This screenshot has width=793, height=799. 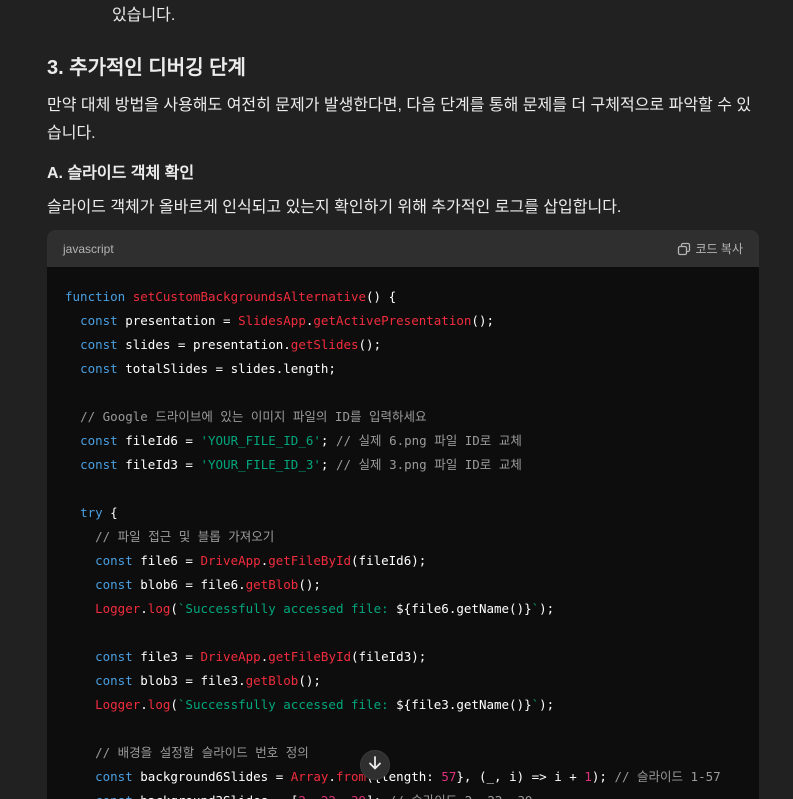 I want to click on code-token: // 슬라이드 2, 22, 39, so click(x=461, y=796).